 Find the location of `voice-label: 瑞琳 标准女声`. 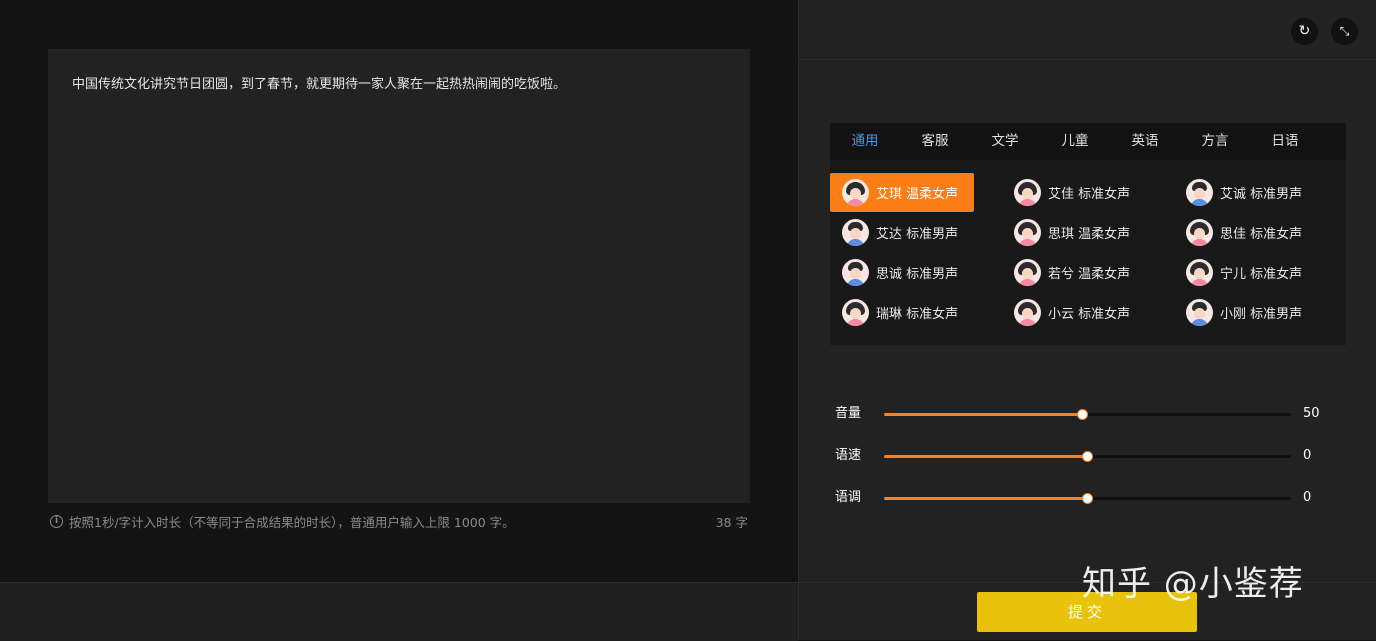

voice-label: 瑞琳 标准女声 is located at coordinates (917, 314).